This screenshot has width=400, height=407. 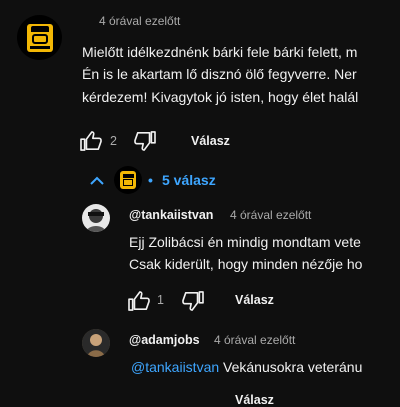 I want to click on reply-text-2: @tankaiistvan Vekánusokra veteránu, so click(x=246, y=367).